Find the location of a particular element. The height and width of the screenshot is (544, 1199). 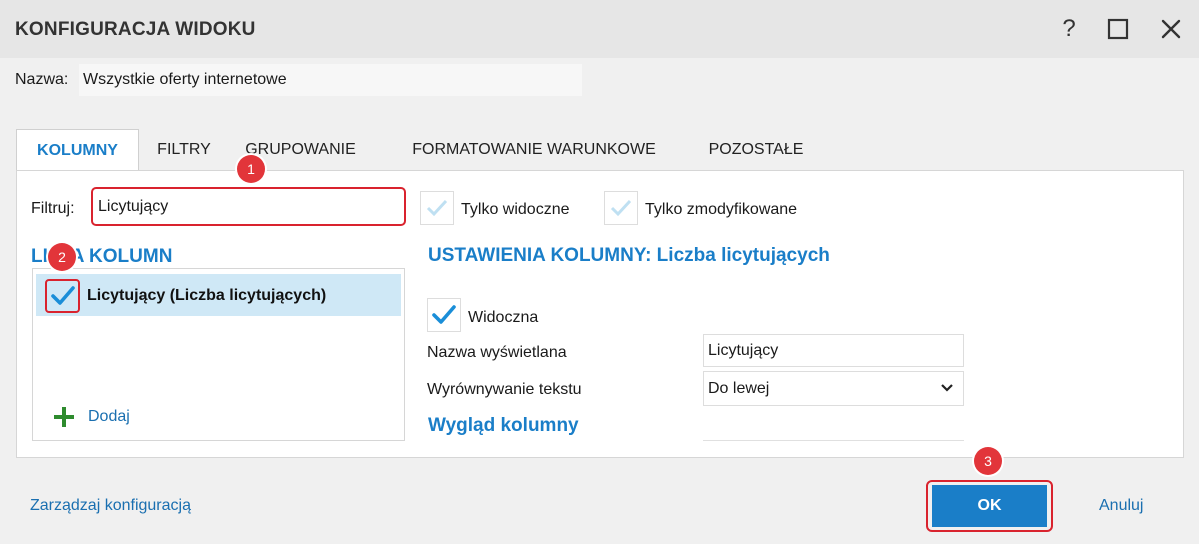

close-icon is located at coordinates (1171, 29).